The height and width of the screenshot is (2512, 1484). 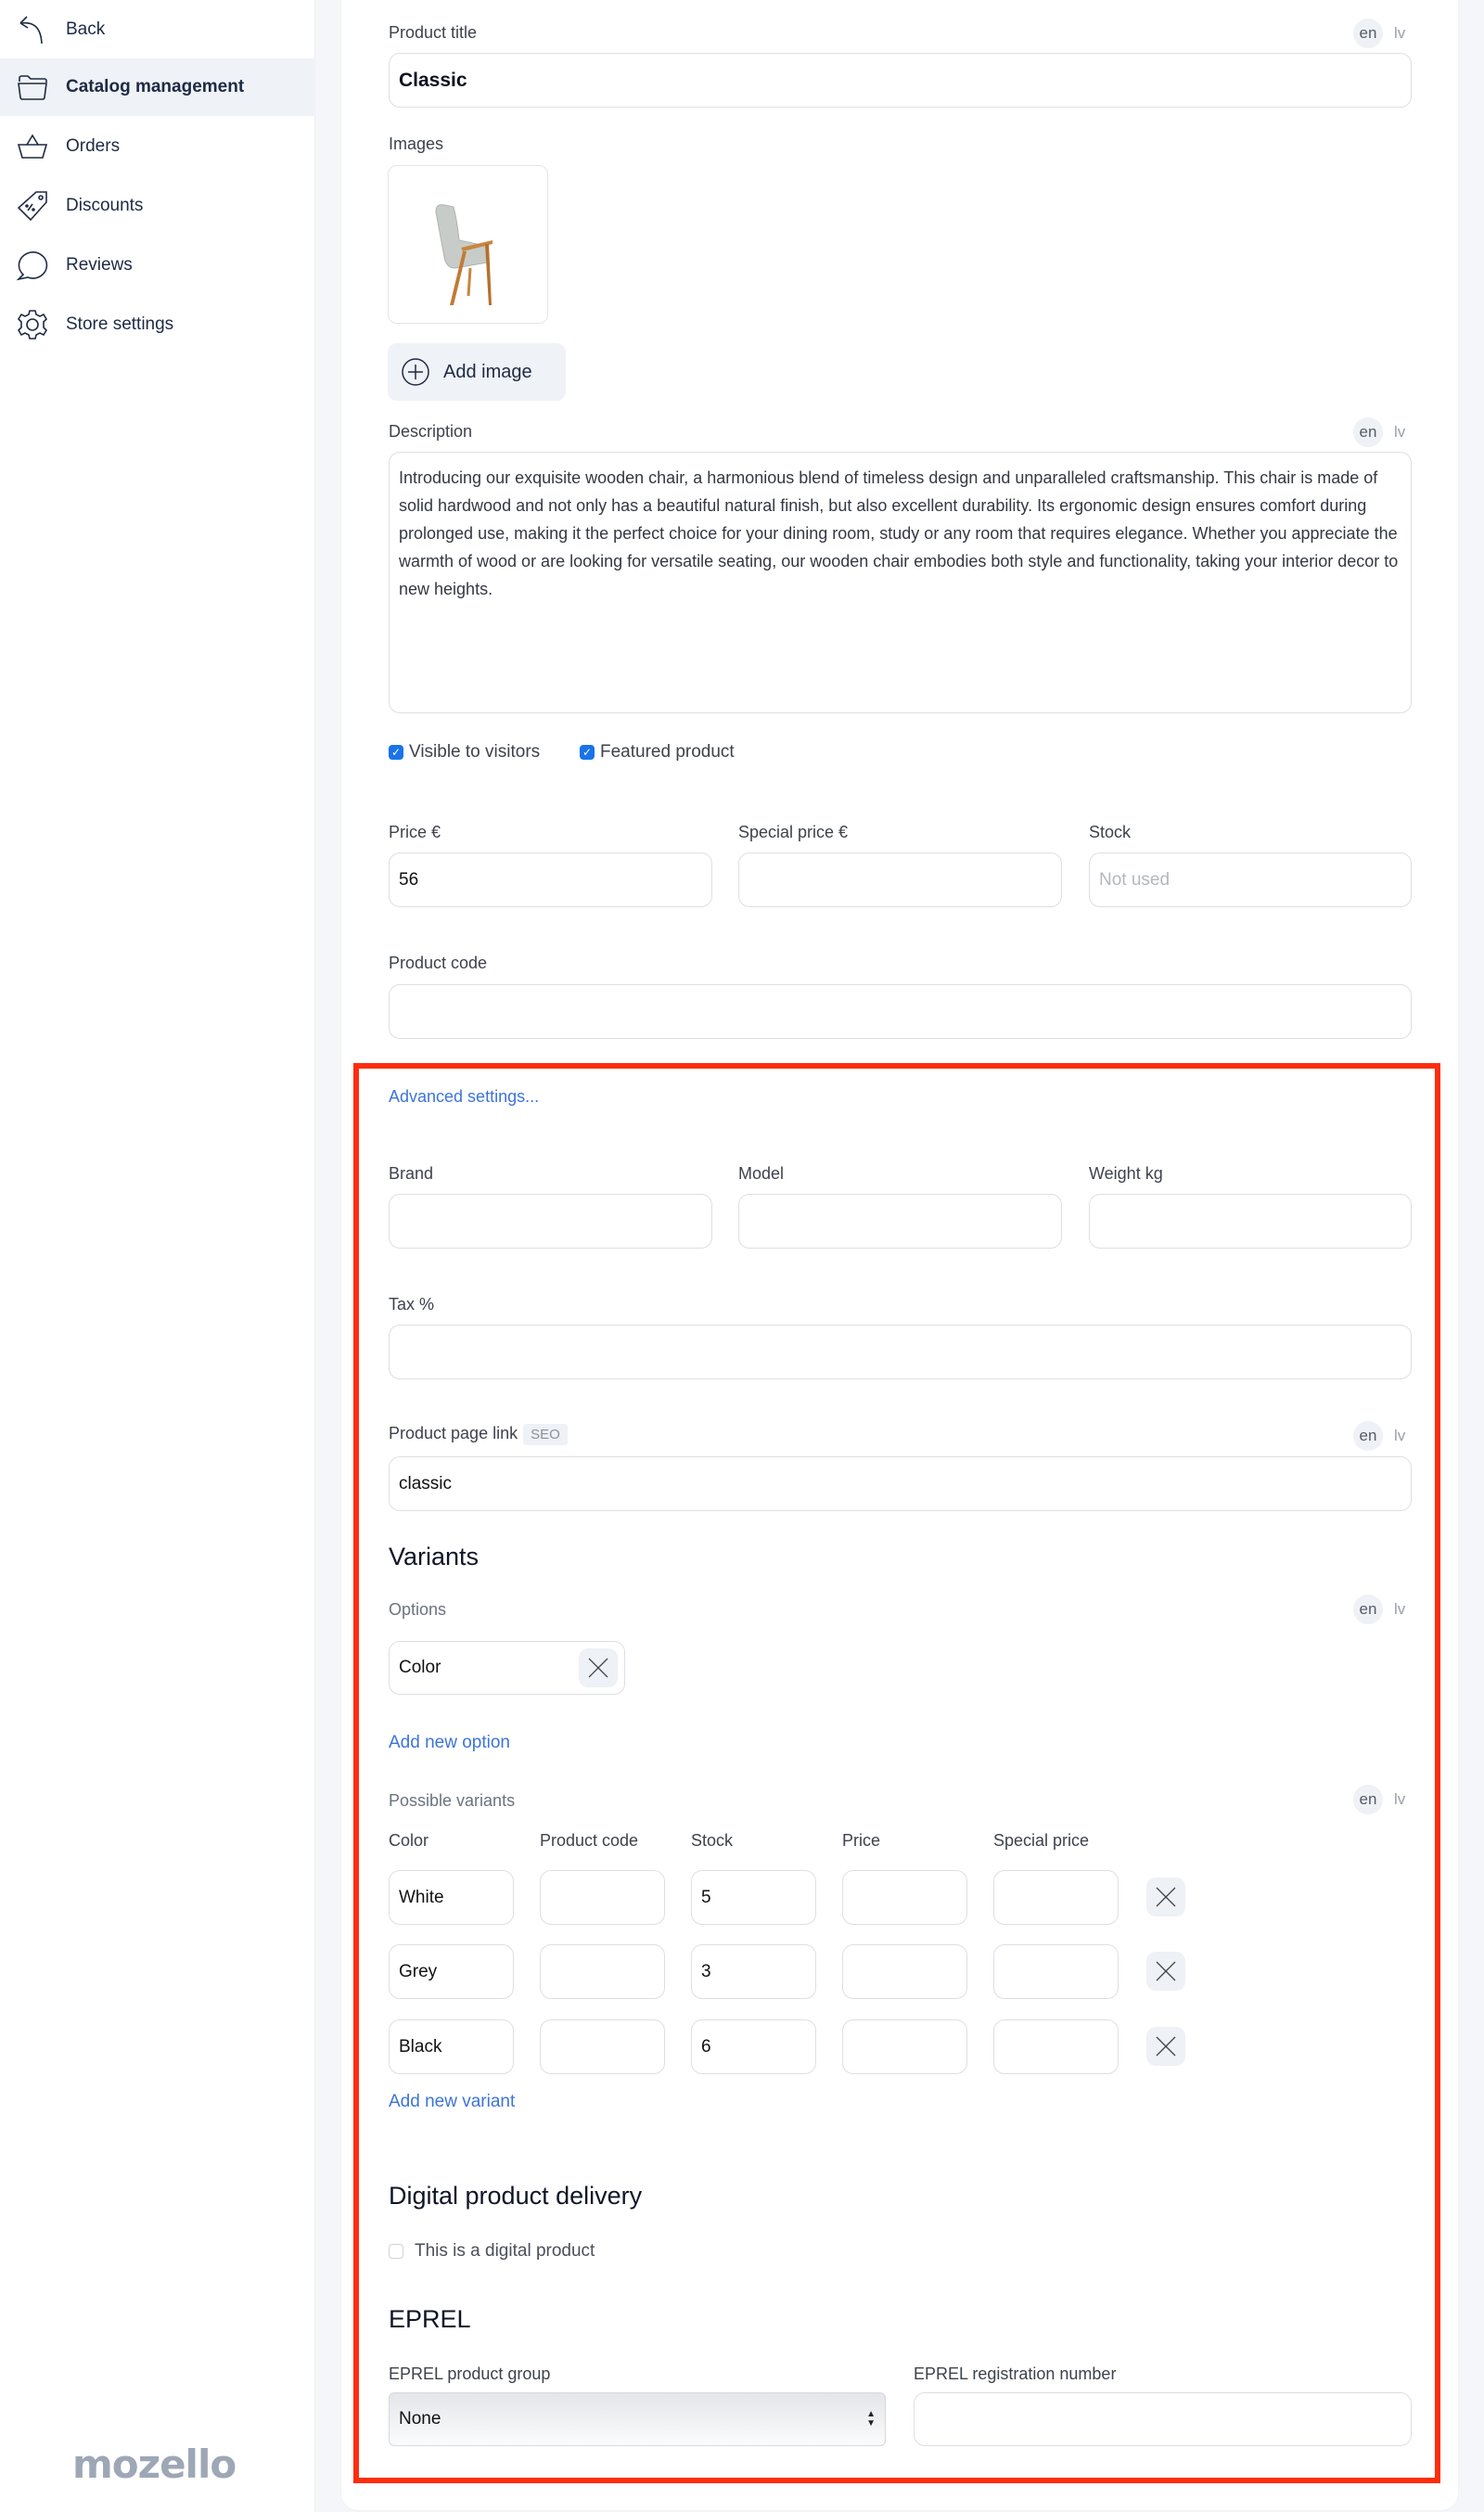 What do you see at coordinates (32, 29) in the screenshot?
I see `back-arrow-icon` at bounding box center [32, 29].